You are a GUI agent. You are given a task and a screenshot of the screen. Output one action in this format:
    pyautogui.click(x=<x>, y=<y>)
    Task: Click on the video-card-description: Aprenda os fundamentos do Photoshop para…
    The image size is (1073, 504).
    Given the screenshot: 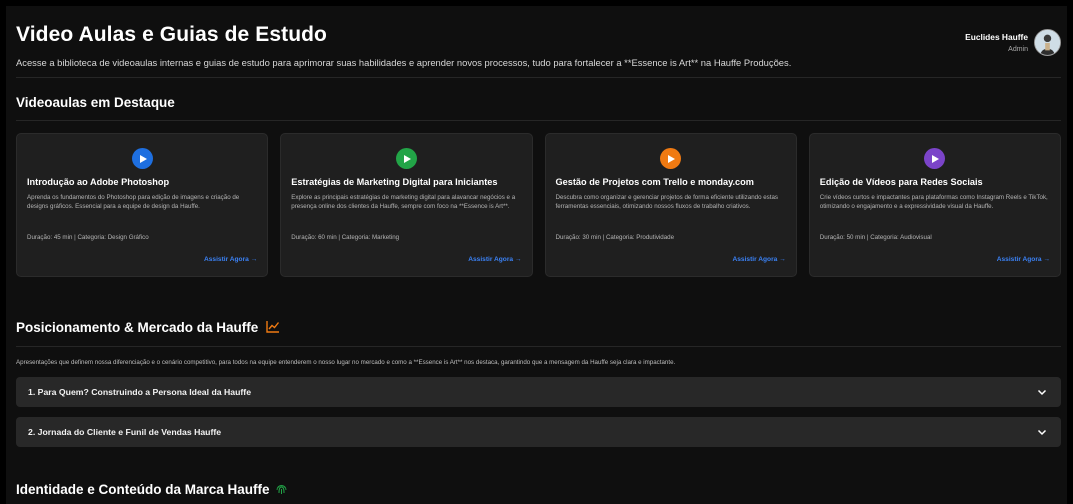 What is the action you would take?
    pyautogui.click(x=133, y=202)
    